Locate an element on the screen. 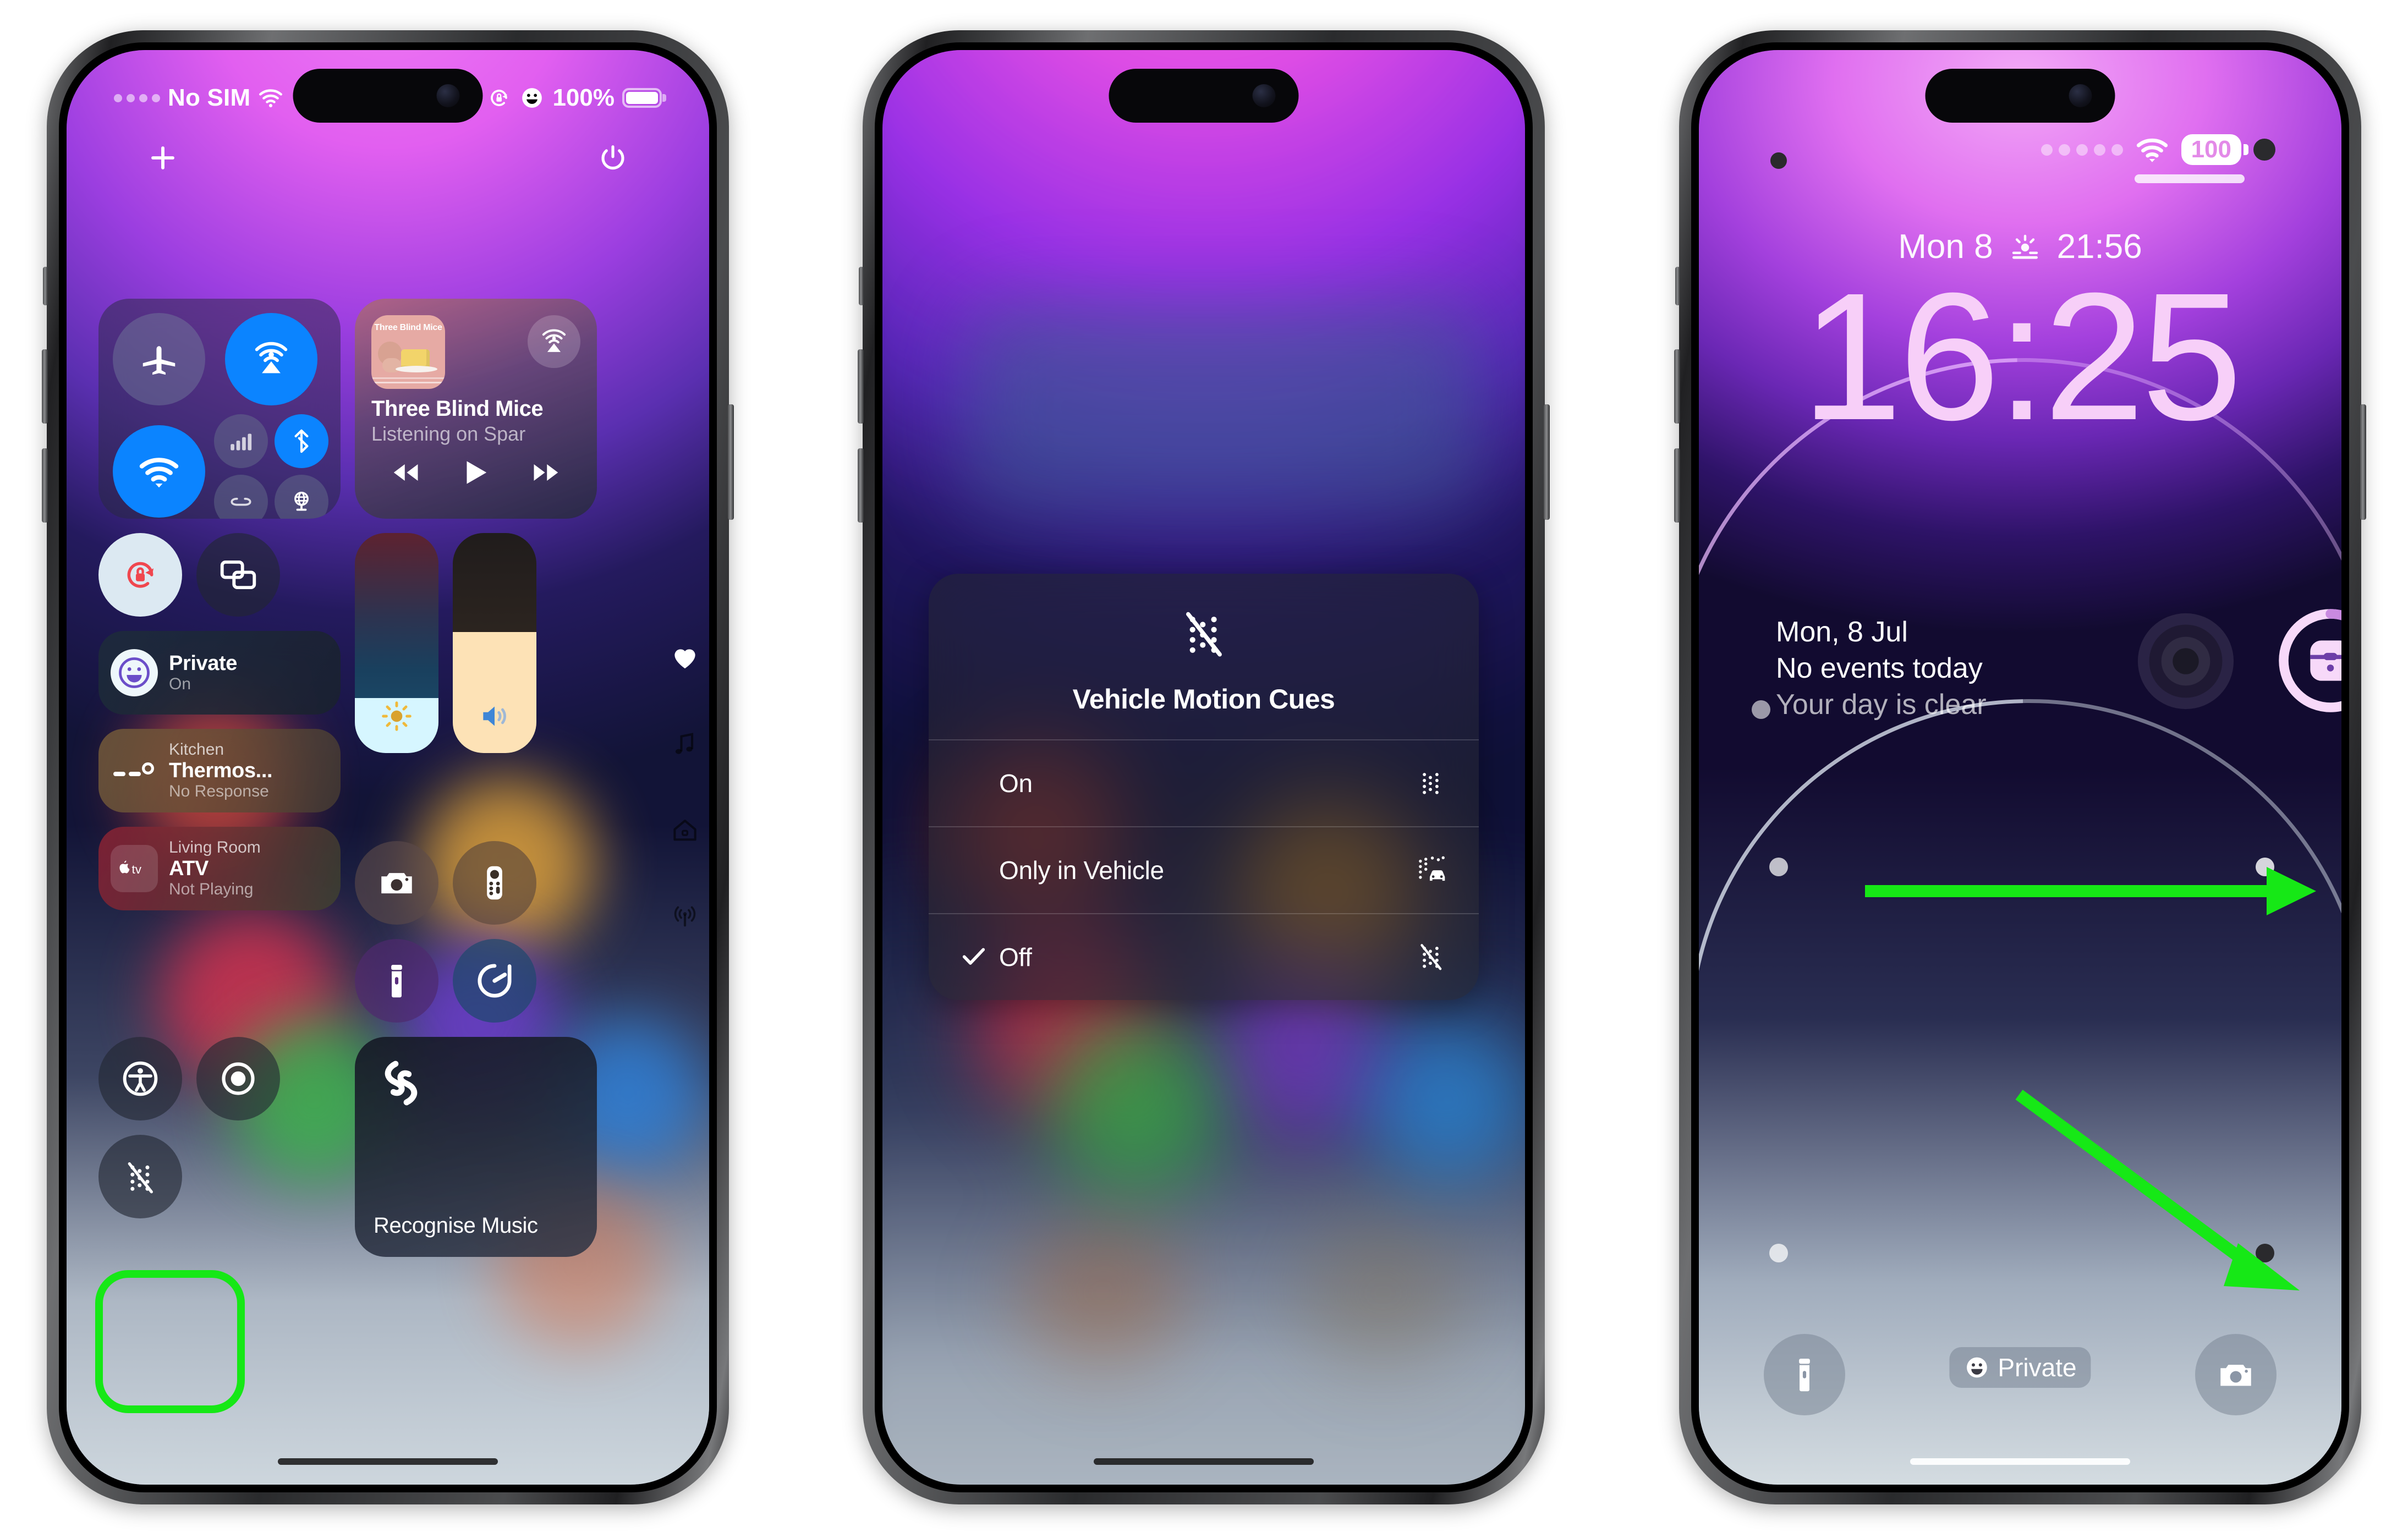 The image size is (2408, 1538). sound-recognition-widget is located at coordinates (2185, 661).